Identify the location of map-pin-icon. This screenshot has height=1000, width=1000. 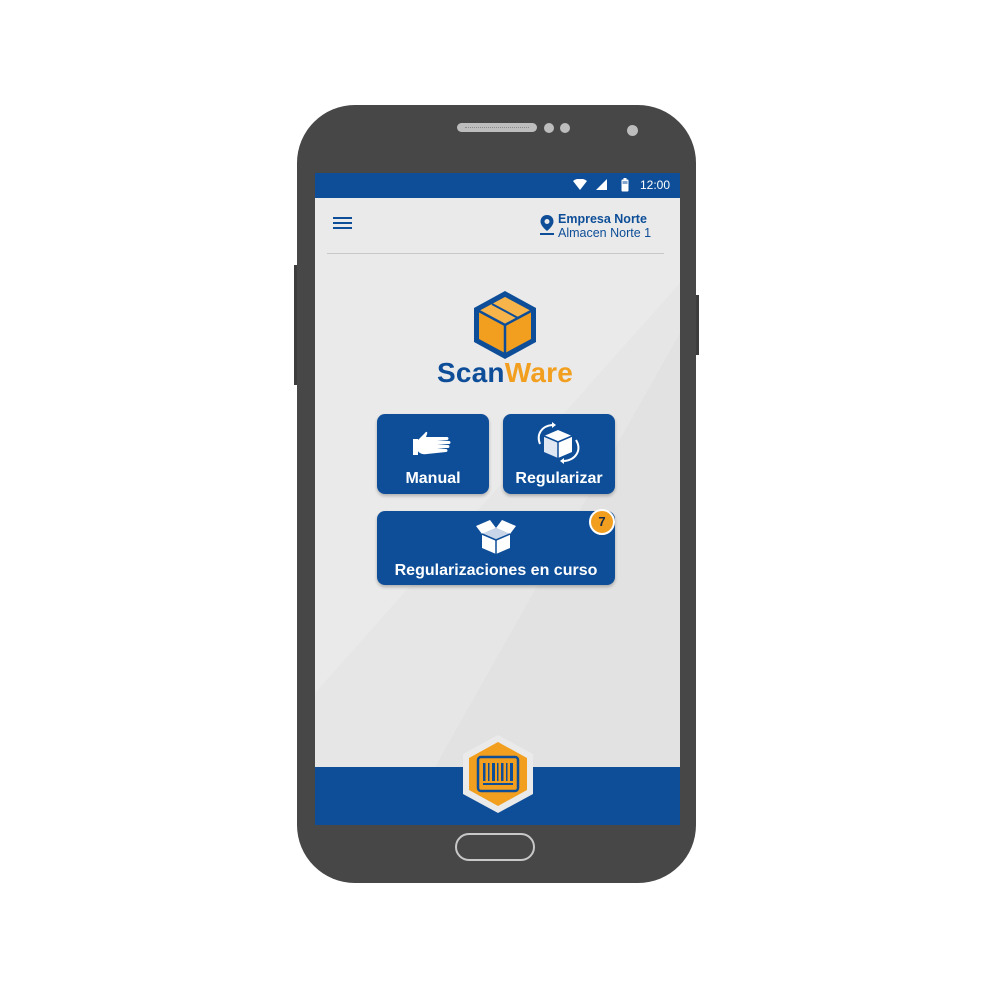
(547, 225).